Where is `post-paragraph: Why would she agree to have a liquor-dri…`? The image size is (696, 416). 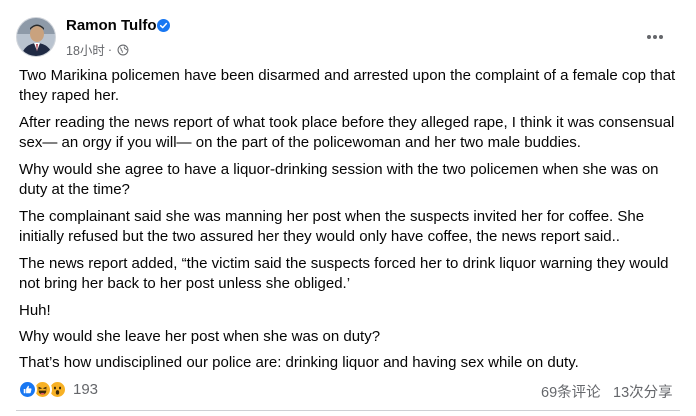 post-paragraph: Why would she agree to have a liquor-dri… is located at coordinates (339, 179).